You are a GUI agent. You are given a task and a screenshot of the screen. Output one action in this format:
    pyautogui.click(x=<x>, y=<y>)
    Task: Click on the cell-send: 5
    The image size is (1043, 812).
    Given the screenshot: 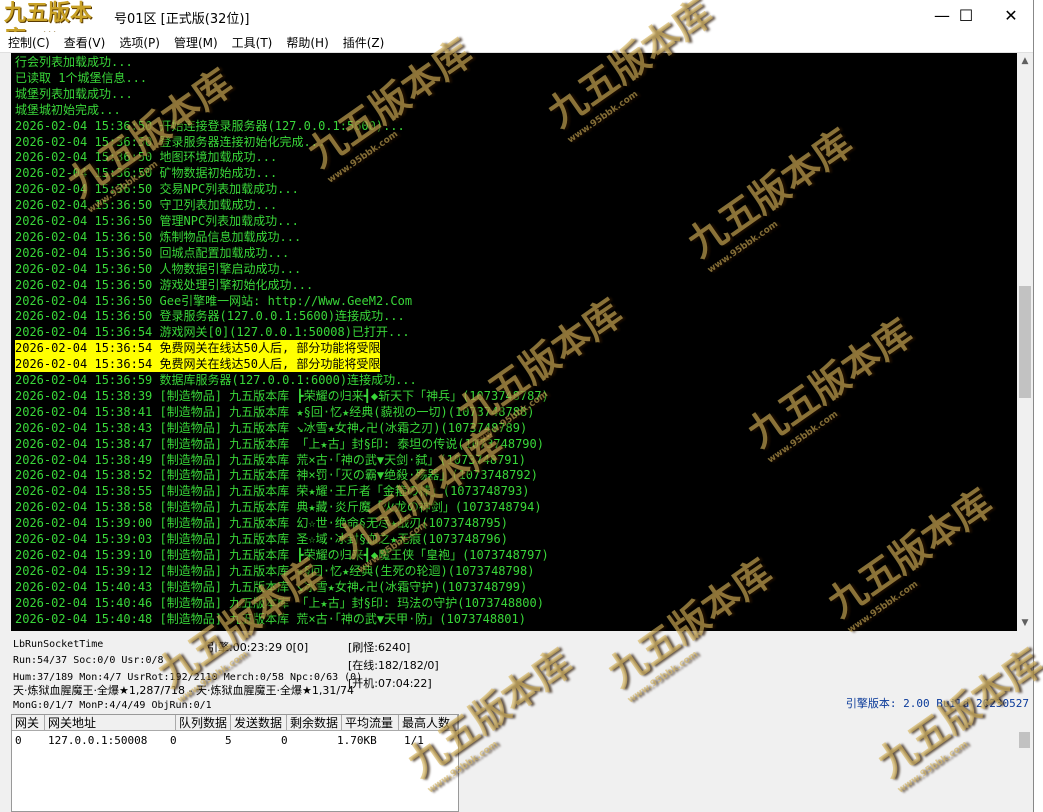 What is the action you would take?
    pyautogui.click(x=228, y=740)
    